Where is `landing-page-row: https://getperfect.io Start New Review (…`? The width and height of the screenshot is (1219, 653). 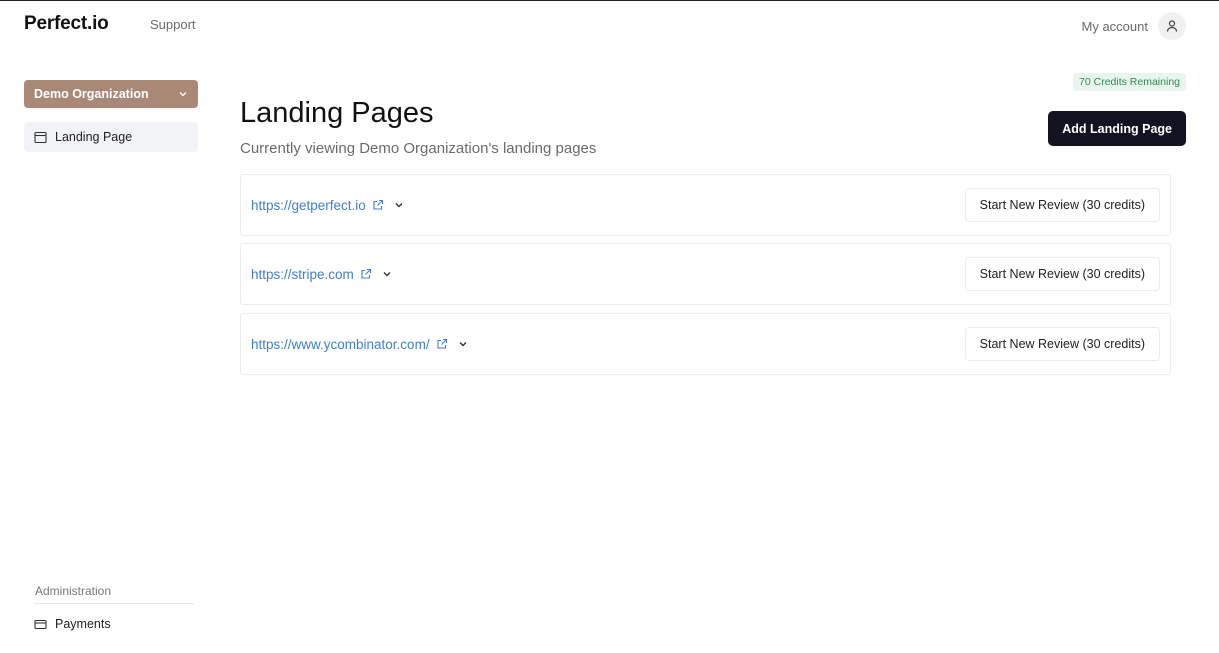
landing-page-row: https://getperfect.io Start New Review (… is located at coordinates (705, 205).